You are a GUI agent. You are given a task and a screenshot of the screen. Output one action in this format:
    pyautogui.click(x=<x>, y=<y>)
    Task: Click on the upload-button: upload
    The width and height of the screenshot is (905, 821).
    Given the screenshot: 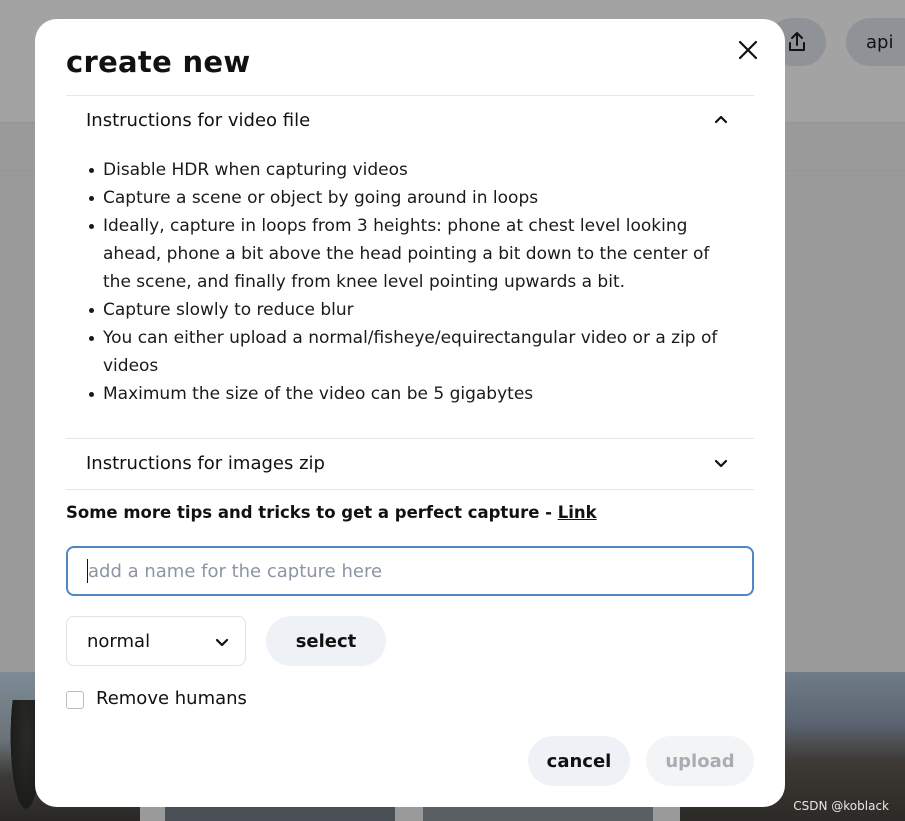 What is the action you would take?
    pyautogui.click(x=700, y=761)
    